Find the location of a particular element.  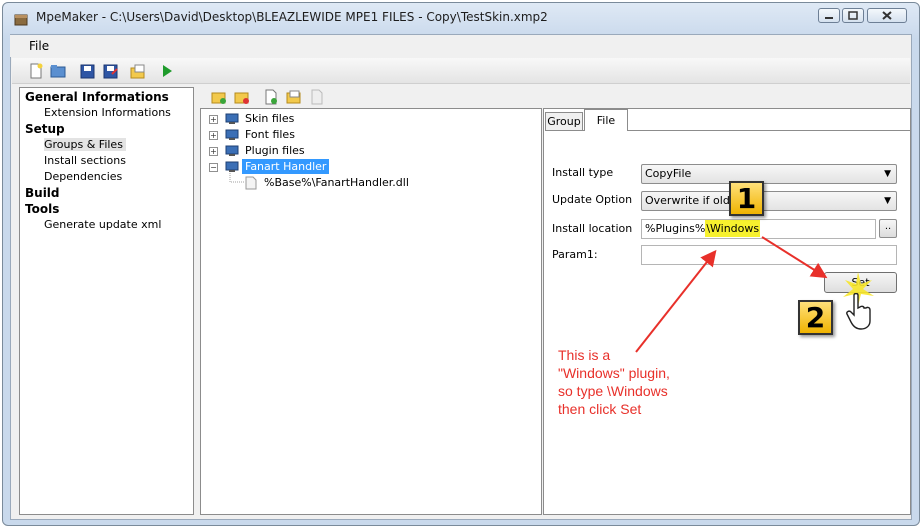

hand-cursor-icon is located at coordinates (858, 311).